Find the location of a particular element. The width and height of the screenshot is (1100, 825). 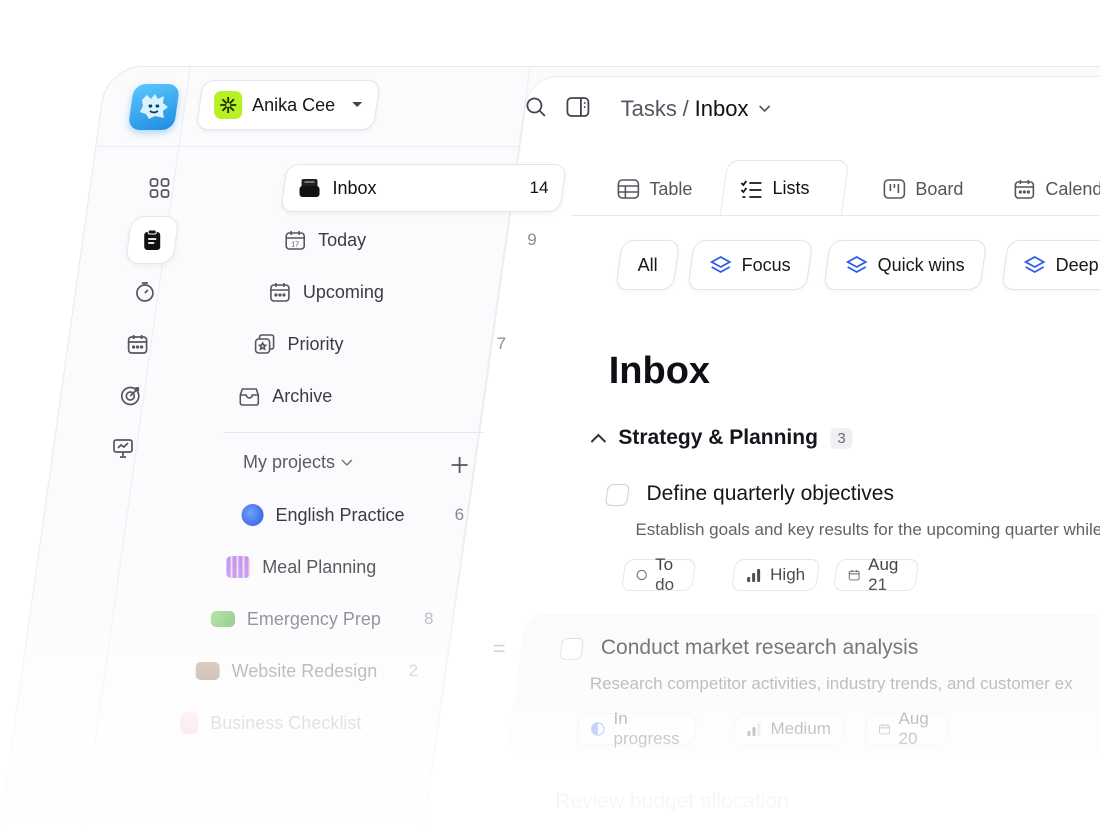

sidebar-item-count: 14 is located at coordinates (539, 187).